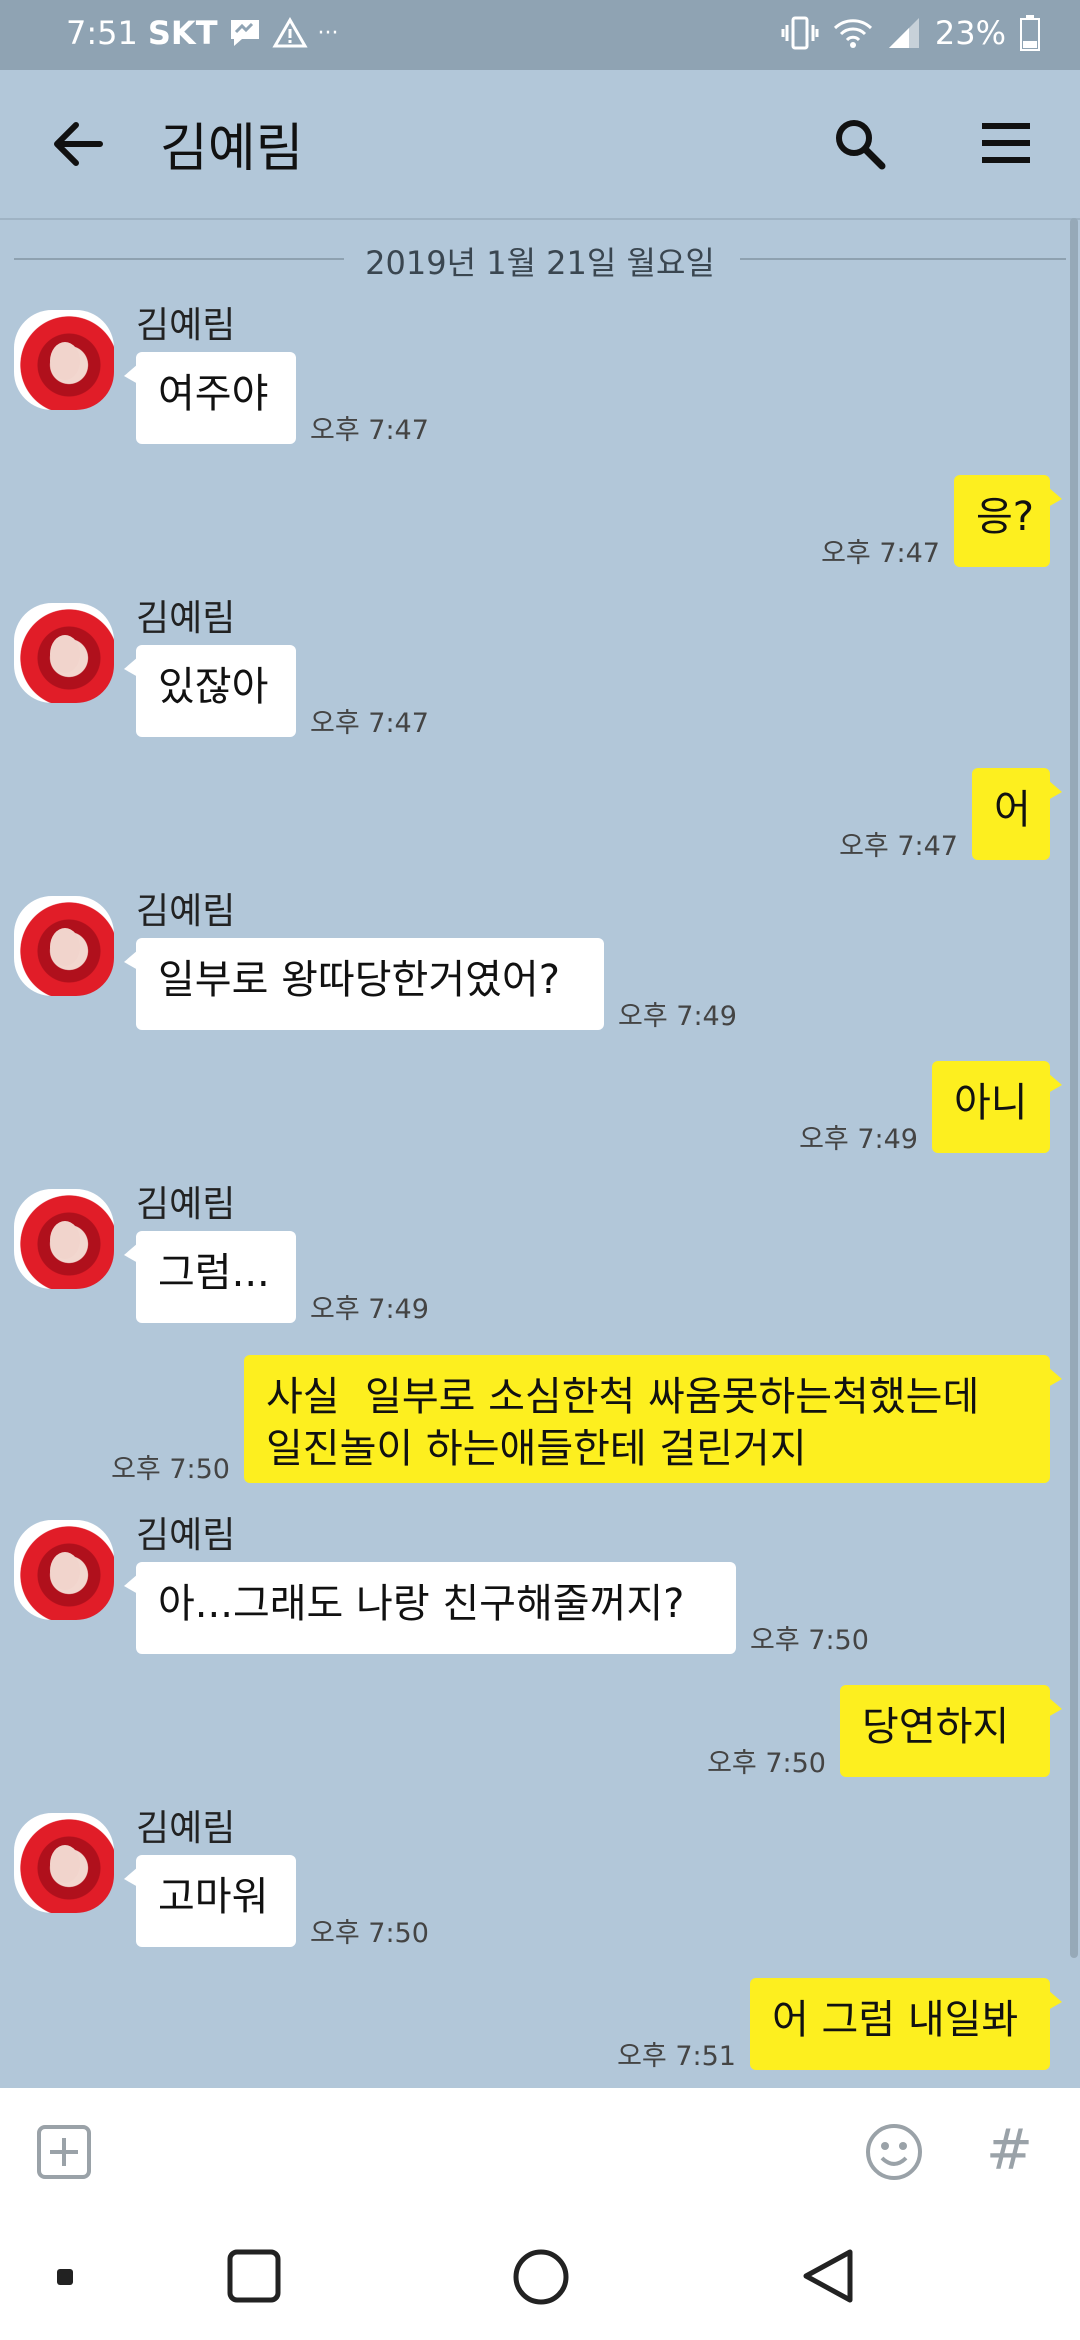  Describe the element at coordinates (182, 33) in the screenshot. I see `status-carrier: SKT` at that location.